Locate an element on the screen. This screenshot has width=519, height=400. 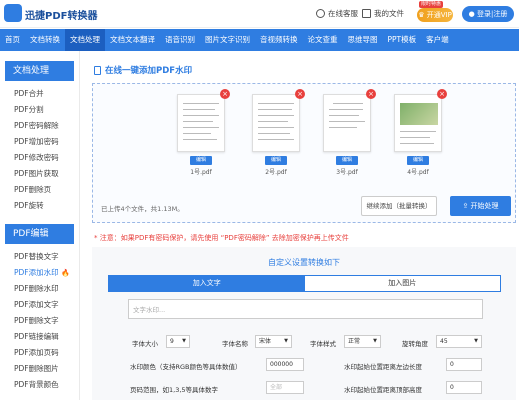
rotation-label: 旋转角度 is located at coordinates (415, 344).